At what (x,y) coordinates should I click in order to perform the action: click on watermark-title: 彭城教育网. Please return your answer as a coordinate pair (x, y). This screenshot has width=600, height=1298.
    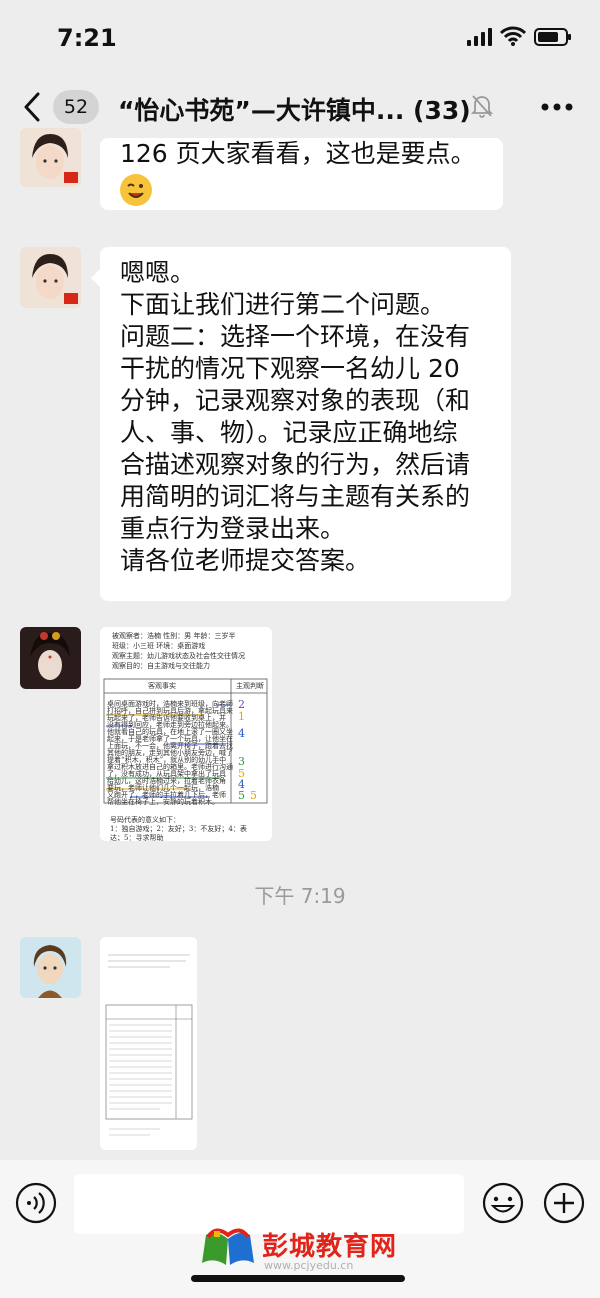
    Looking at the image, I should click on (330, 1247).